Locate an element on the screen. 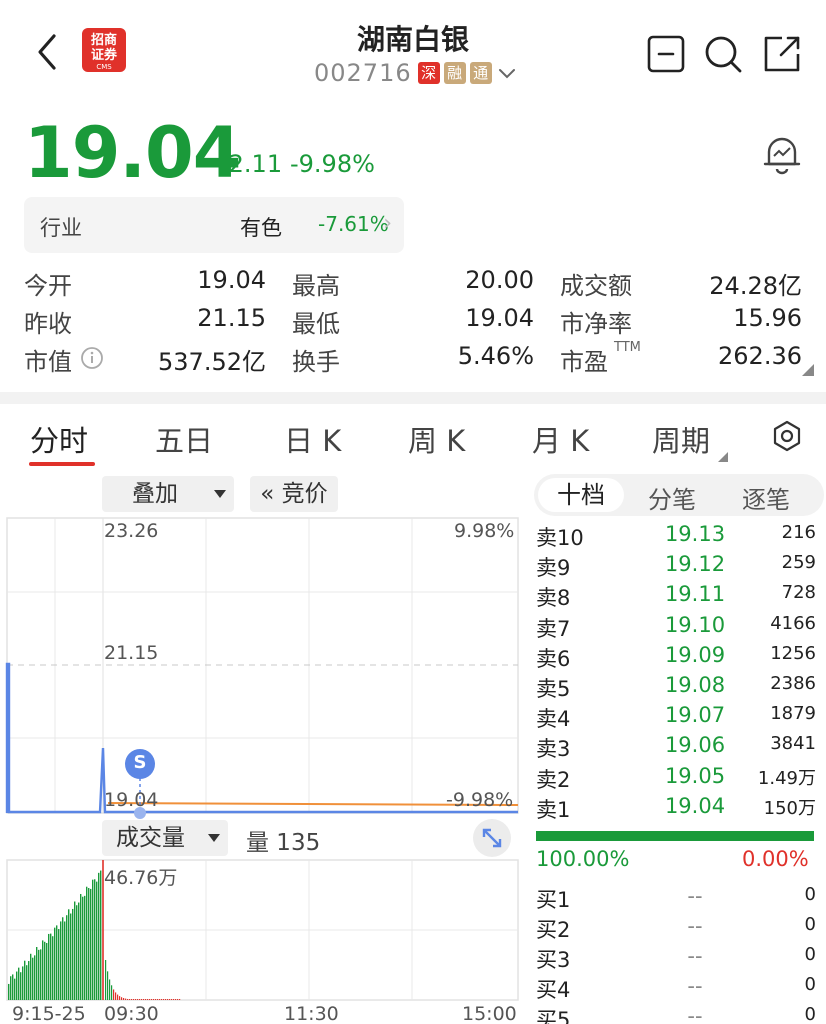 The height and width of the screenshot is (1024, 826). tab-five-day: 五日 is located at coordinates (184, 439).